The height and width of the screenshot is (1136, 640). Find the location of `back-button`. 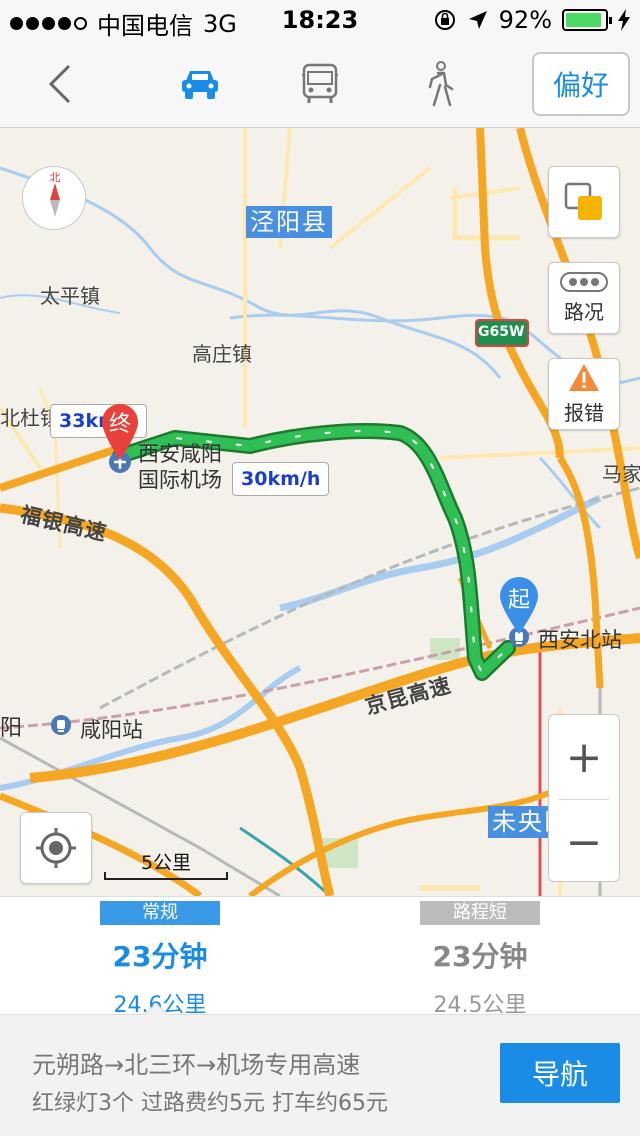

back-button is located at coordinates (60, 84).